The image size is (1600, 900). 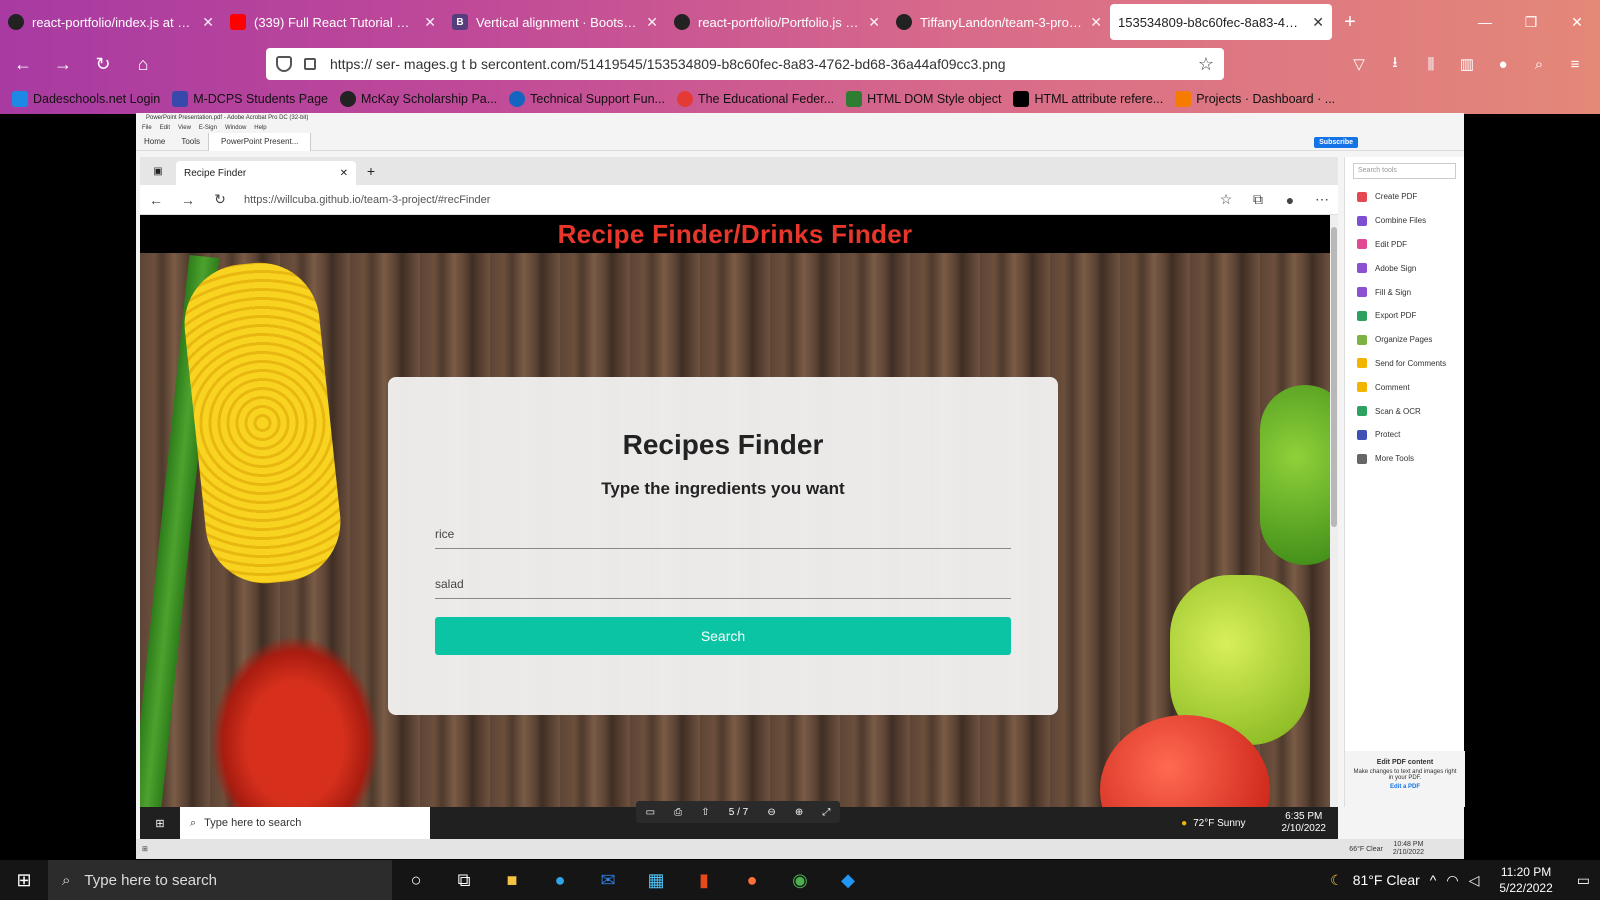 I want to click on bookmark-item: HTML DOM Style object, so click(x=923, y=99).